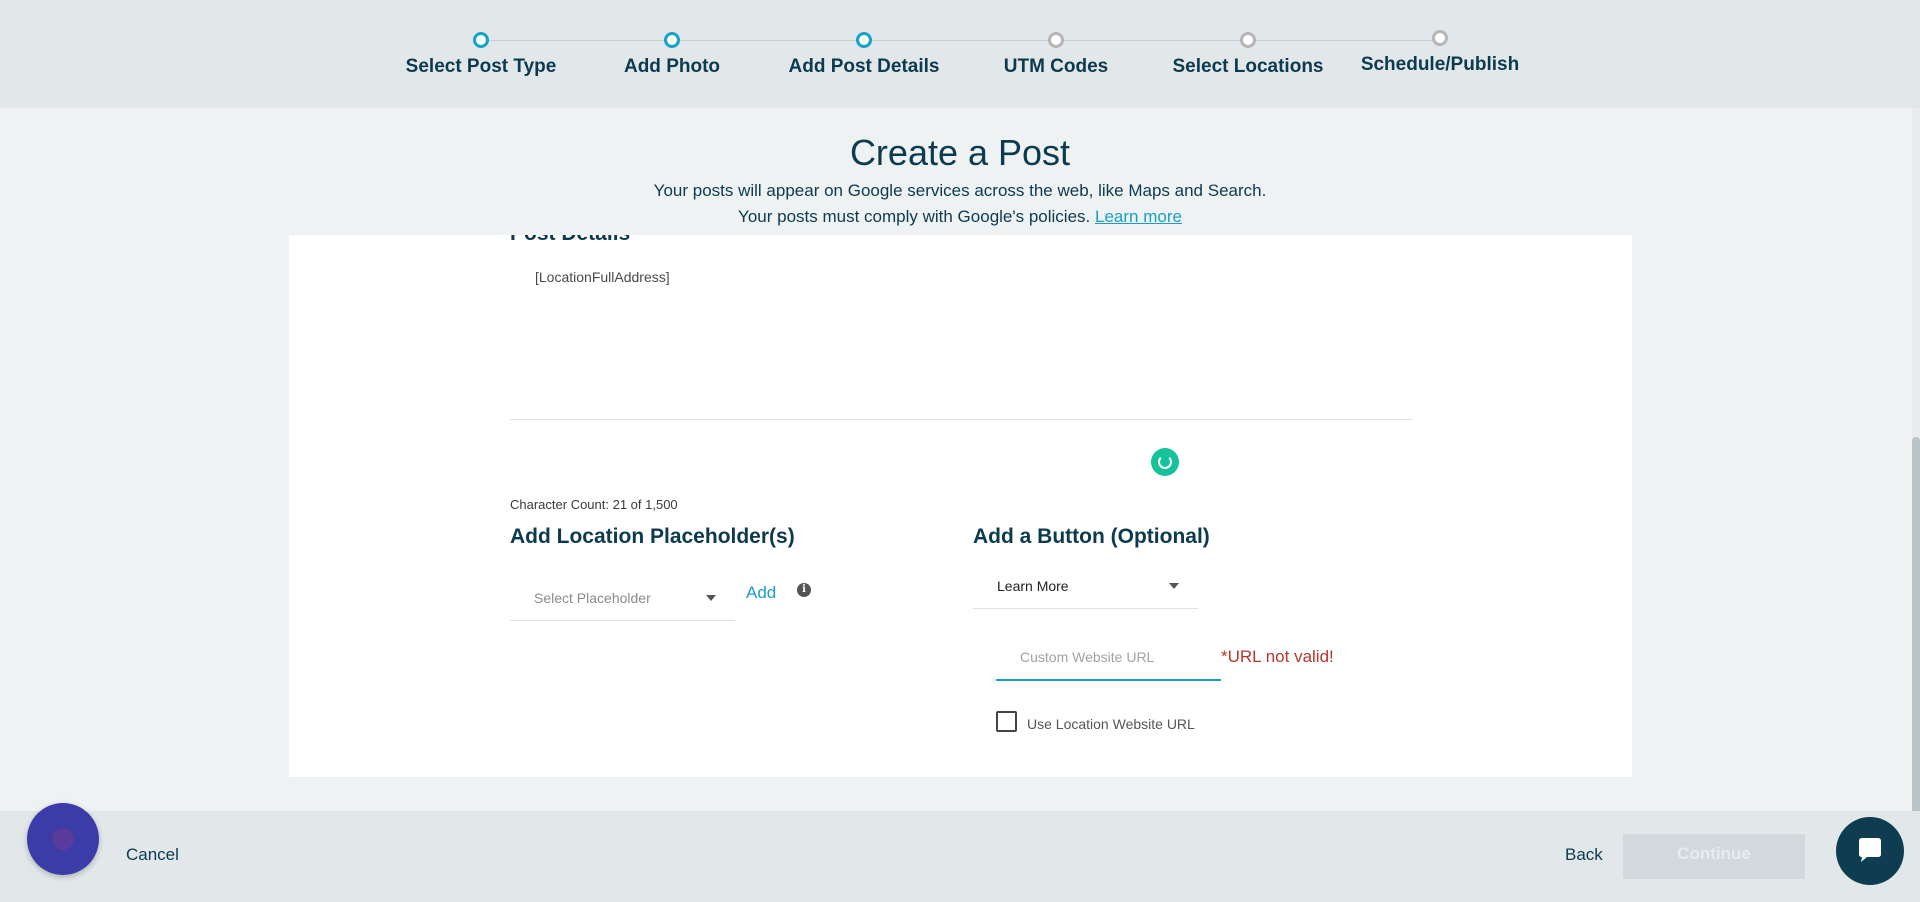  Describe the element at coordinates (1056, 66) in the screenshot. I see `step-label: UTM Codes` at that location.